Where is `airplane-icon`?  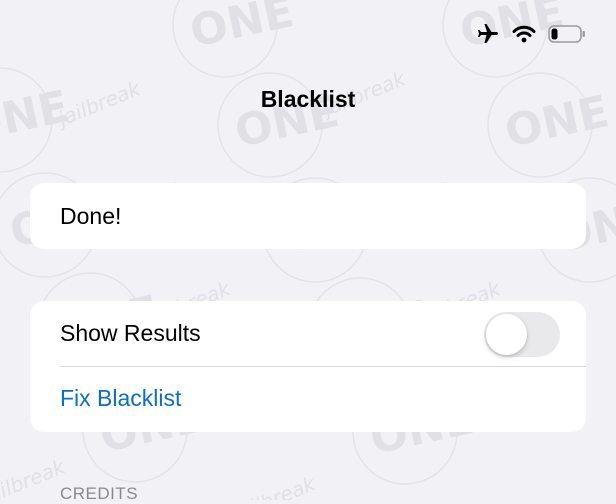
airplane-icon is located at coordinates (488, 34).